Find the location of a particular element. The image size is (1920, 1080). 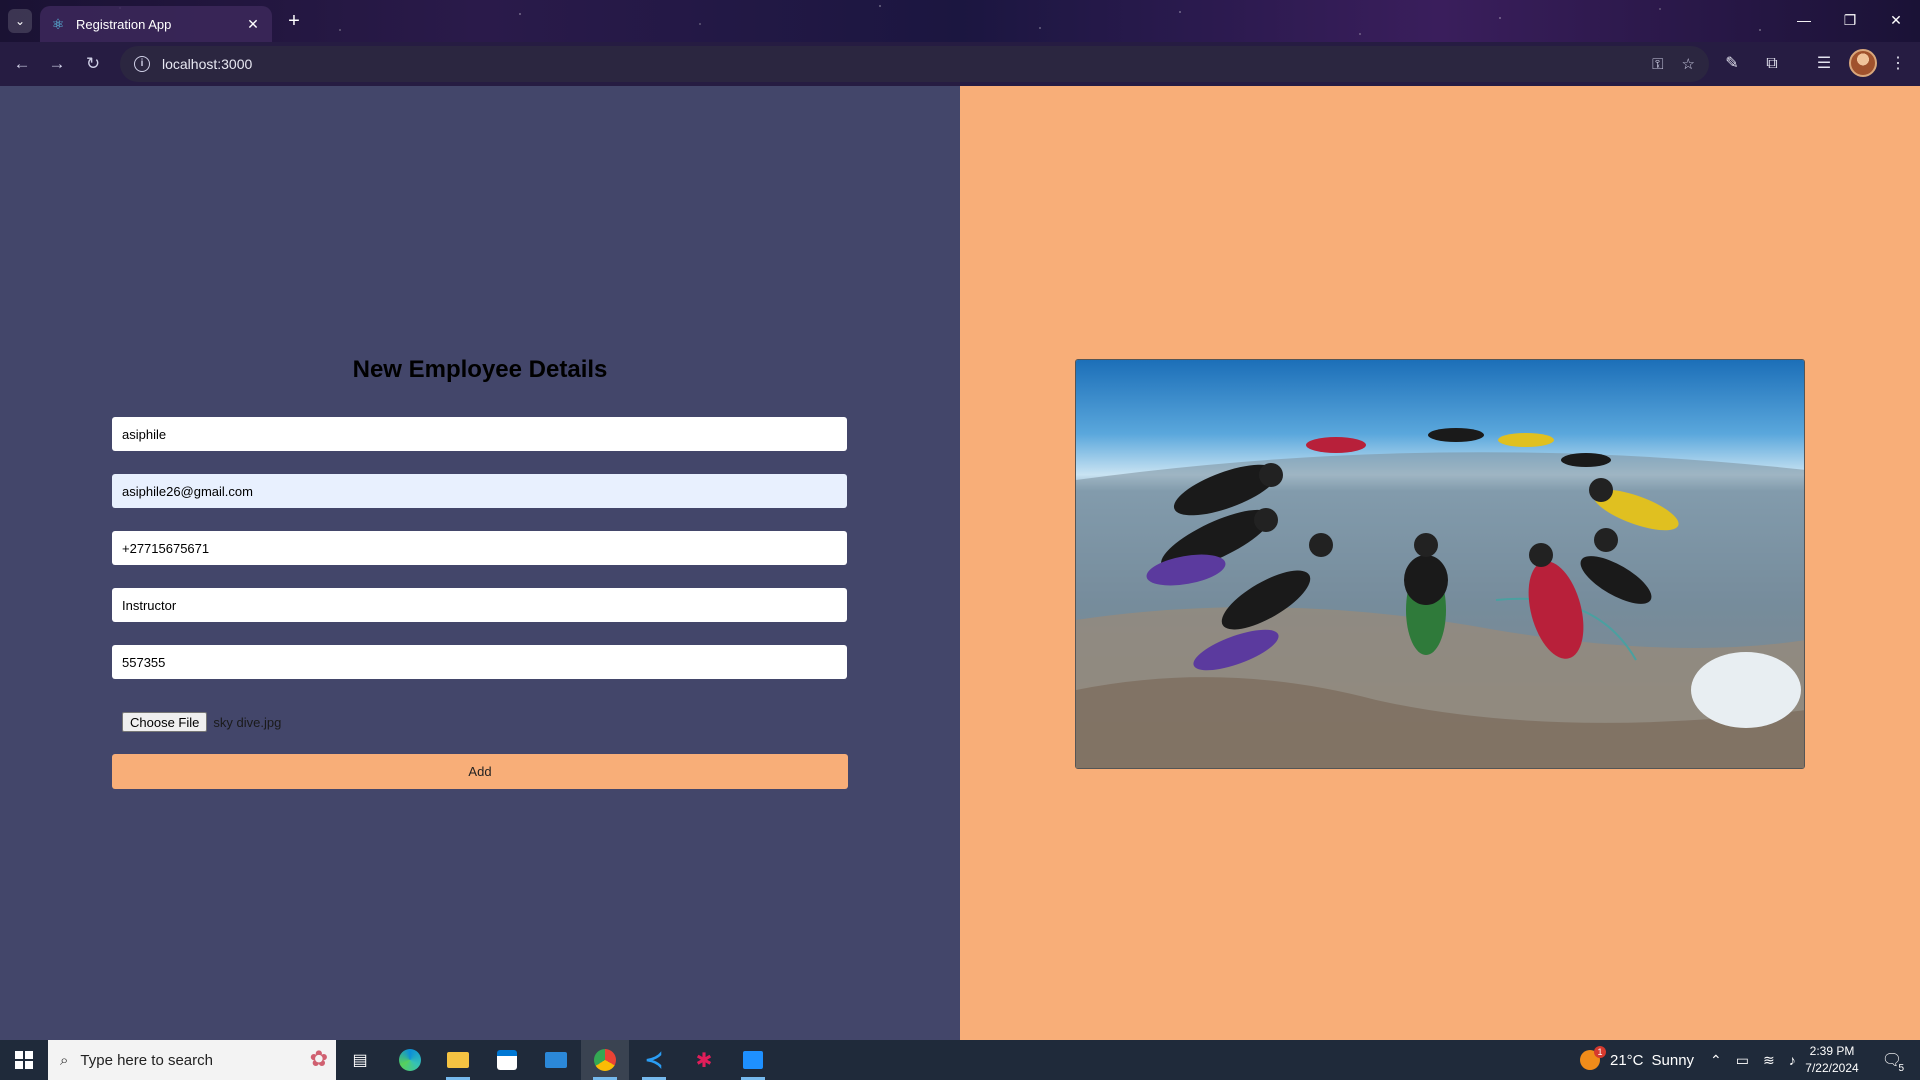

reload-icon: ↻ is located at coordinates (93, 64).